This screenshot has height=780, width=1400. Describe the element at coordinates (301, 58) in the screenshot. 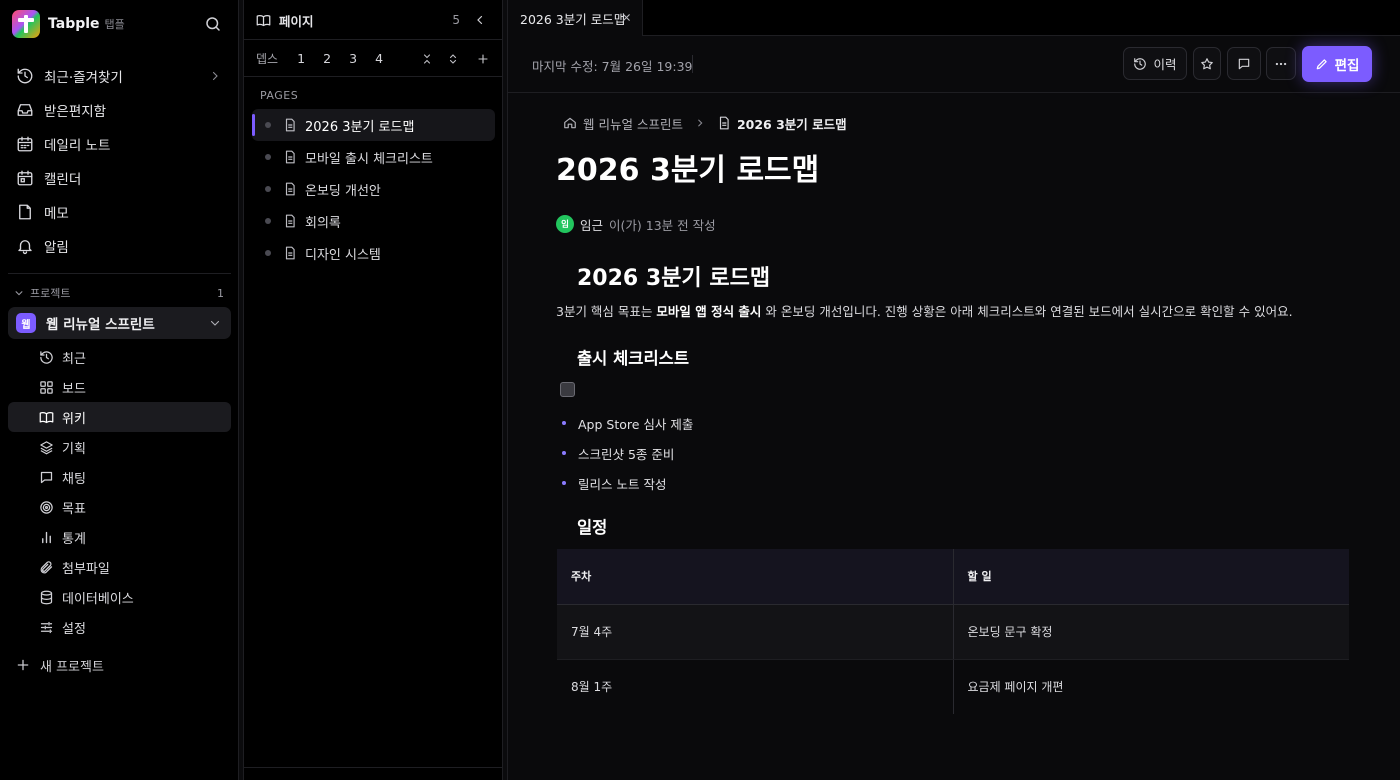

I see `depth-1-button: 1` at that location.